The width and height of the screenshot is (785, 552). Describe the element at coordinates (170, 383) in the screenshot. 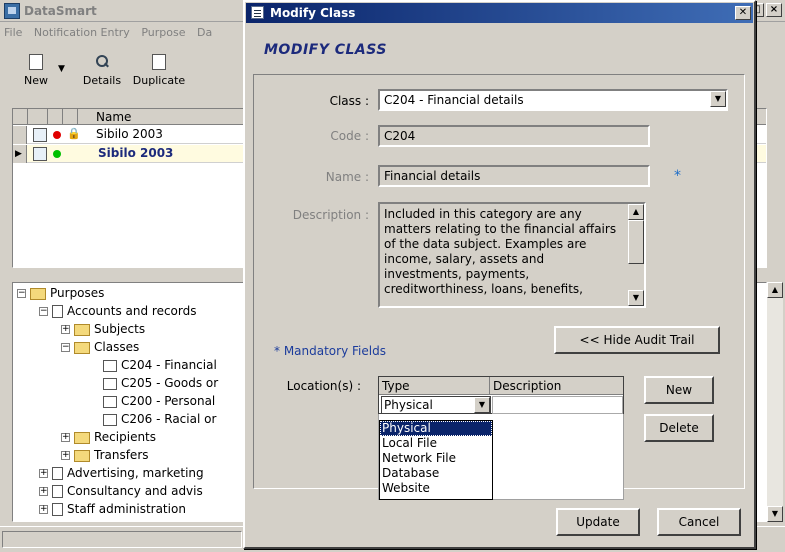

I see `tree-node-label: C205 - Goods or` at that location.